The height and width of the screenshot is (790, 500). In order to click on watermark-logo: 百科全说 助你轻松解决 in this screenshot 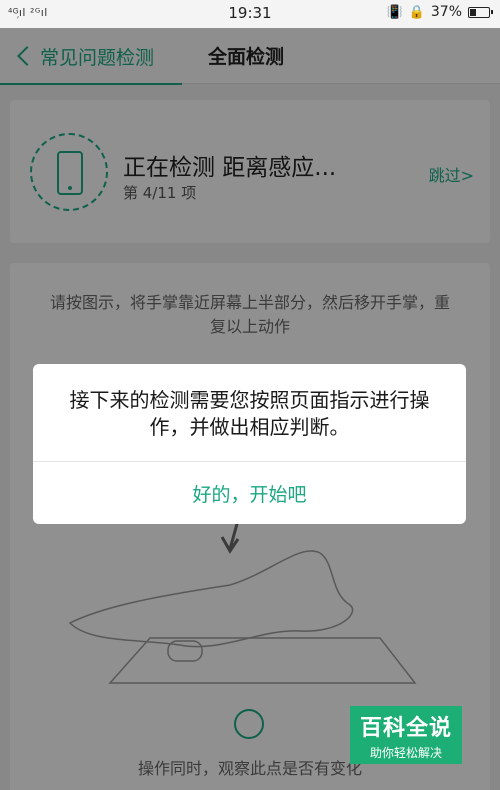, I will do `click(406, 735)`.